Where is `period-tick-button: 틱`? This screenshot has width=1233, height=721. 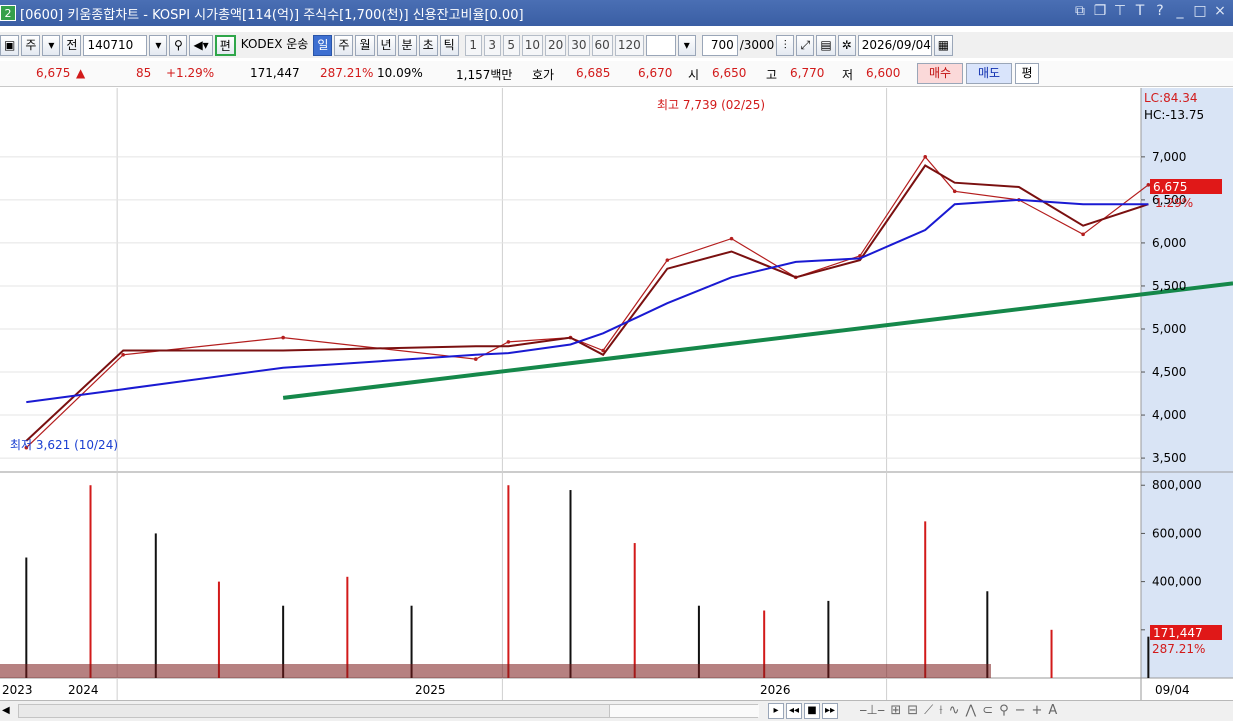 period-tick-button: 틱 is located at coordinates (449, 45).